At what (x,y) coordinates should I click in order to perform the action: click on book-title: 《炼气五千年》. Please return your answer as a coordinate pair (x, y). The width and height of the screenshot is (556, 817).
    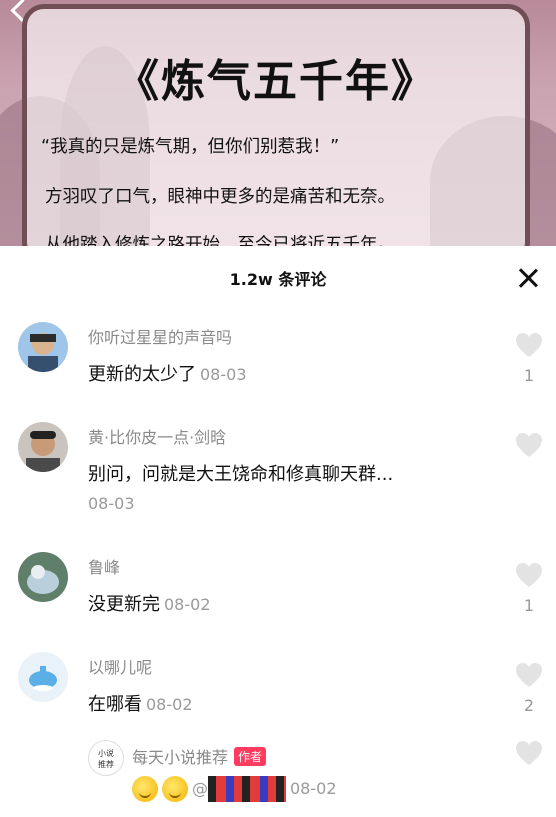
    Looking at the image, I should click on (276, 81).